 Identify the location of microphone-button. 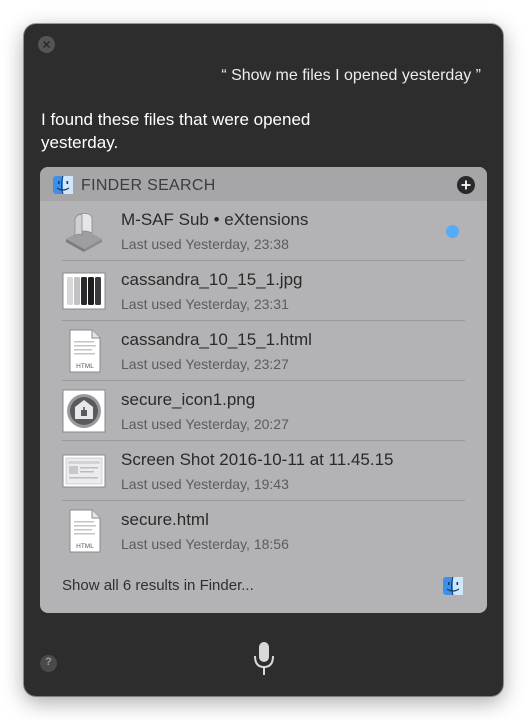
(264, 659).